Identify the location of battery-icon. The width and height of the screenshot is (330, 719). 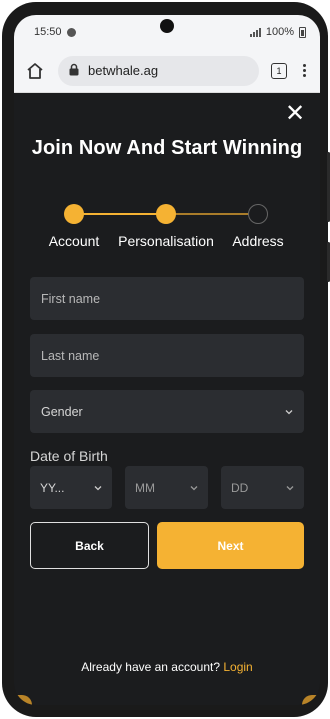
(302, 32).